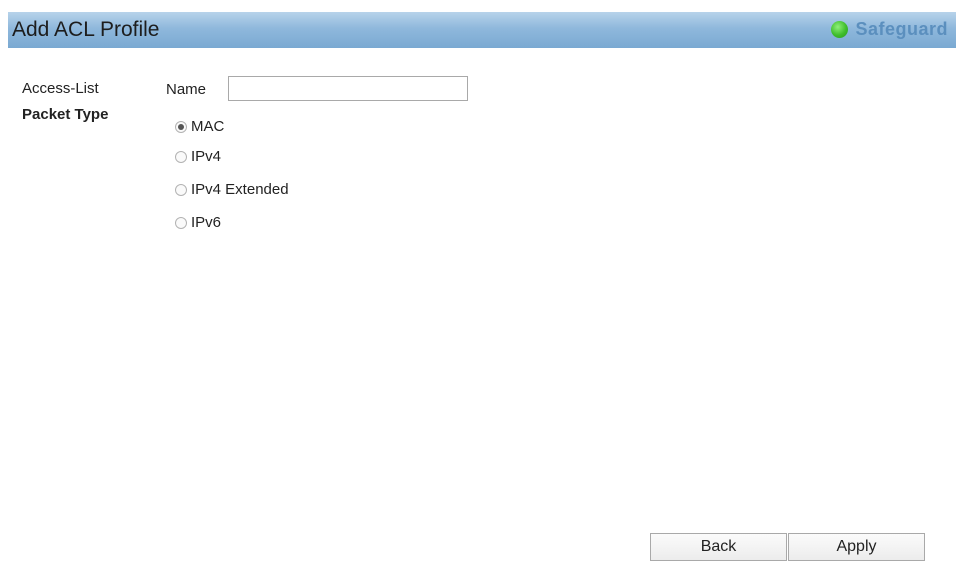  What do you see at coordinates (901, 29) in the screenshot?
I see `safeguard-label: Safeguard` at bounding box center [901, 29].